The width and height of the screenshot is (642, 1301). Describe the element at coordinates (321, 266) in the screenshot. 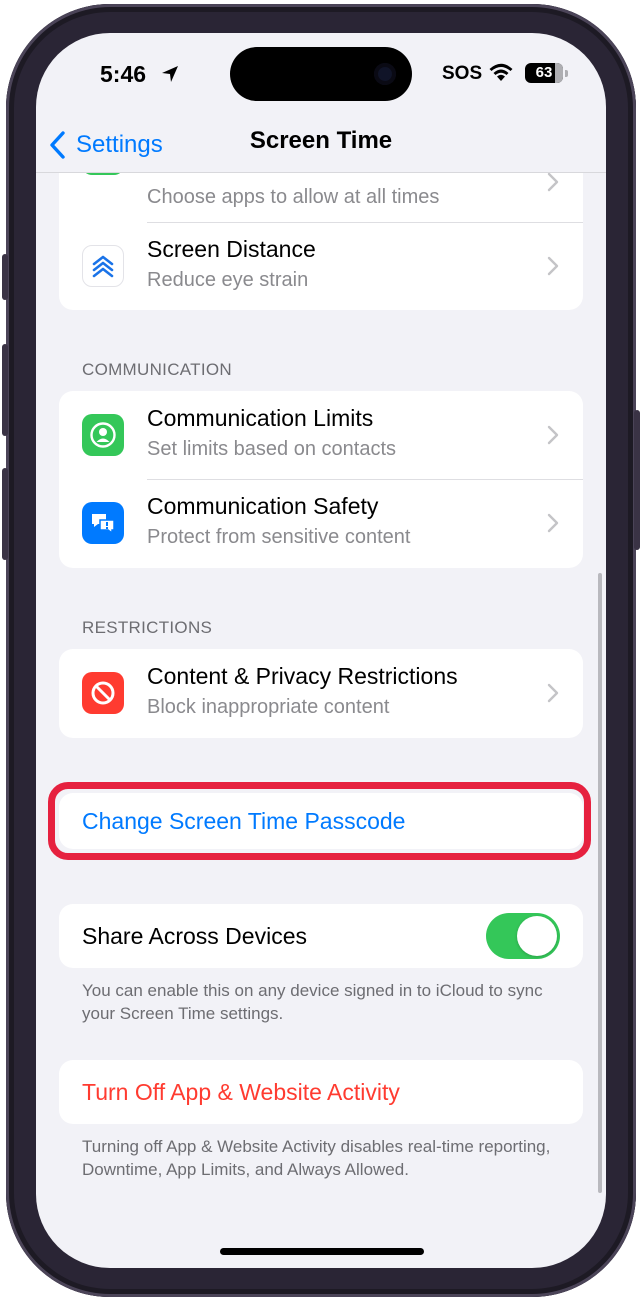

I see `list-item-screen-distance: Screen Distance Reduce eye strain` at that location.